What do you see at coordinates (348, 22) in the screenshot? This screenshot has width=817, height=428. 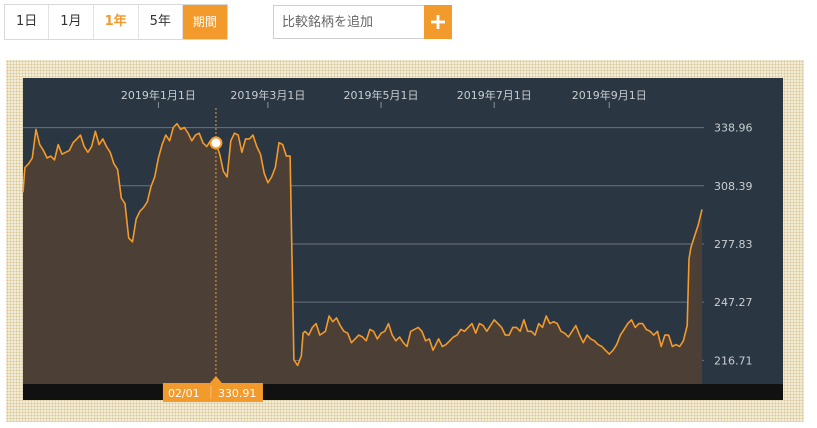 I see `compare-symbol-input` at bounding box center [348, 22].